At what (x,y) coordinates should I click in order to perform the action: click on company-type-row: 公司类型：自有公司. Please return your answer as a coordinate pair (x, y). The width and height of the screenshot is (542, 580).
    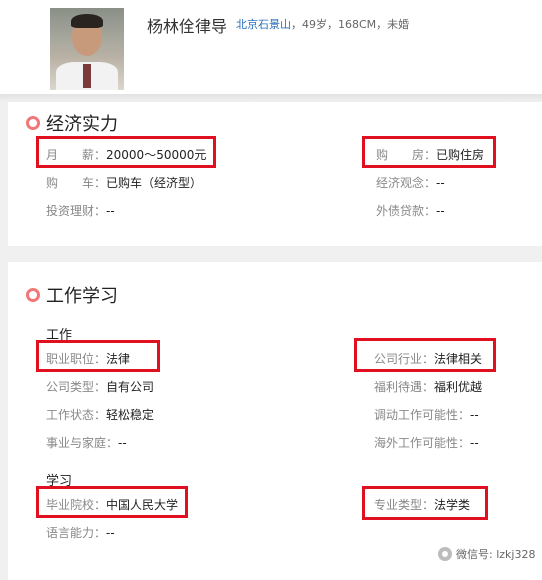
    Looking at the image, I should click on (100, 386).